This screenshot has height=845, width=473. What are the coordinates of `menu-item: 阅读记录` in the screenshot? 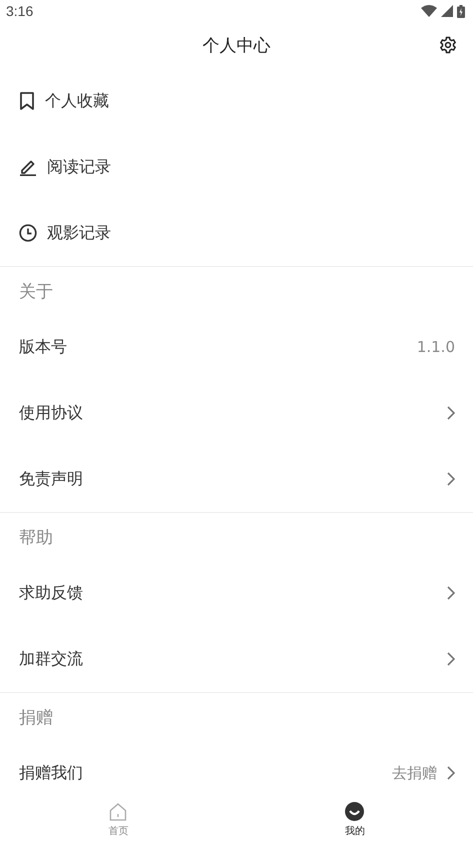 It's located at (236, 167).